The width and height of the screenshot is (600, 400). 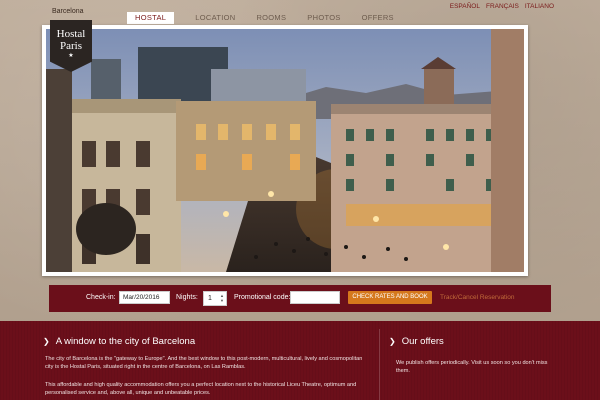 I want to click on logo-city: Barcelona, so click(x=68, y=11).